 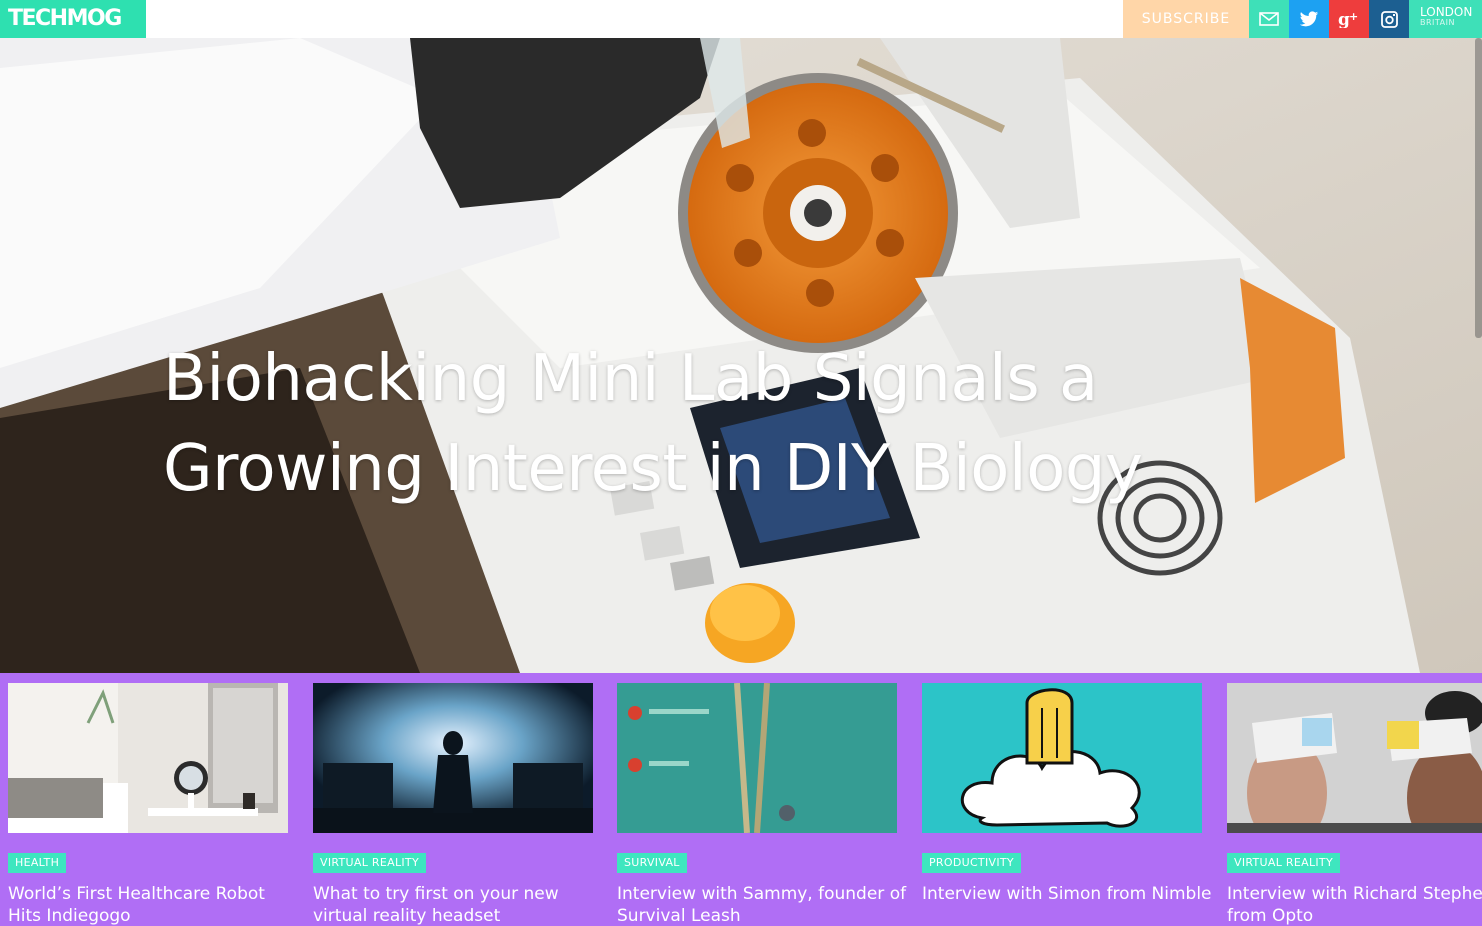 What do you see at coordinates (652, 863) in the screenshot?
I see `card-category-tag: SURVIVAL` at bounding box center [652, 863].